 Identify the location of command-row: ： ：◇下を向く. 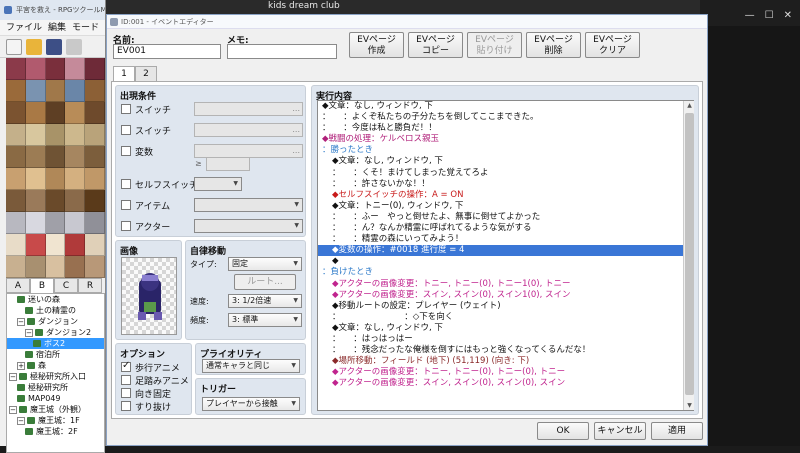
(505, 317).